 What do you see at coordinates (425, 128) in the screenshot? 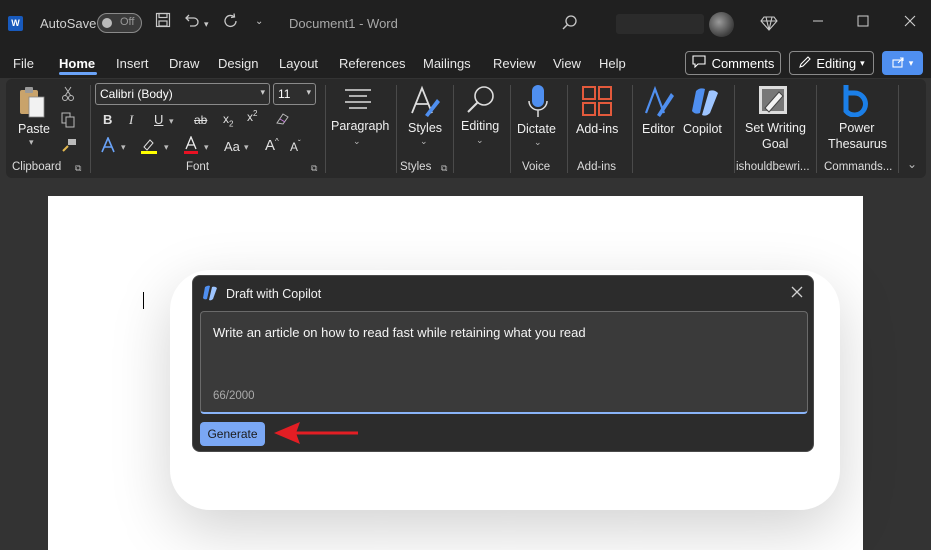
I see `styles-label: Styles` at bounding box center [425, 128].